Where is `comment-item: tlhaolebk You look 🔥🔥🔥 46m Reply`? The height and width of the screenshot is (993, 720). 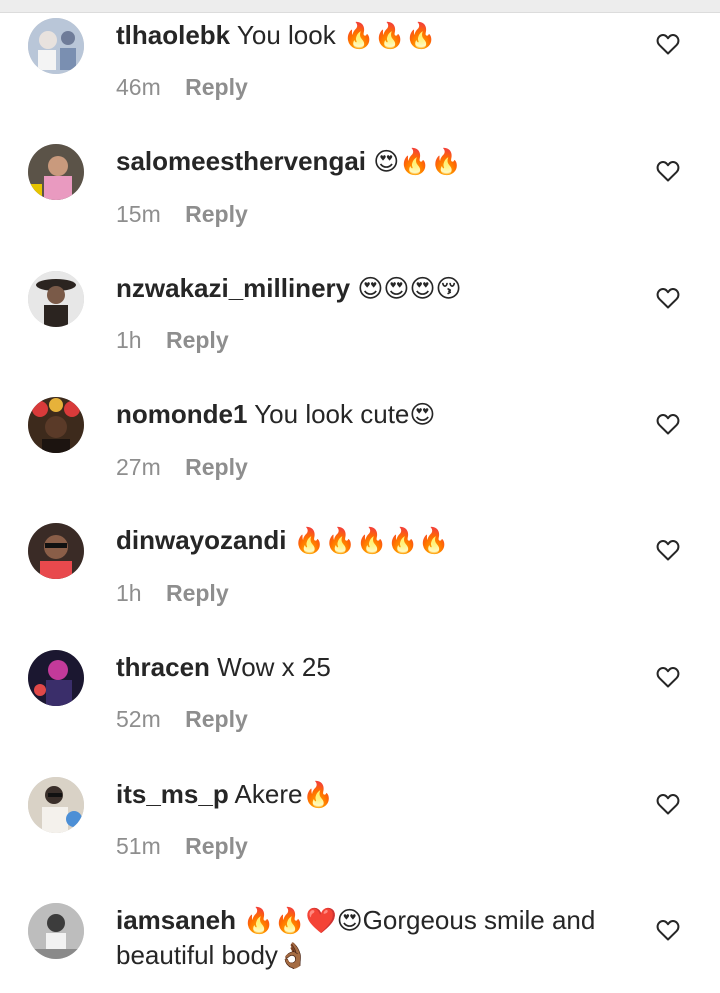 comment-item: tlhaolebk You look 🔥🔥🔥 46m Reply is located at coordinates (360, 81).